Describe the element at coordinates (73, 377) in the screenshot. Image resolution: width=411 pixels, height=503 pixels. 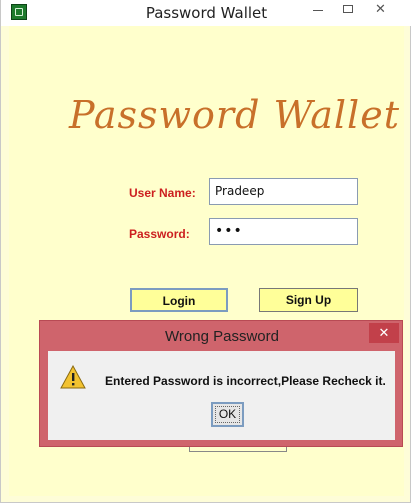
I see `warning-icon` at that location.